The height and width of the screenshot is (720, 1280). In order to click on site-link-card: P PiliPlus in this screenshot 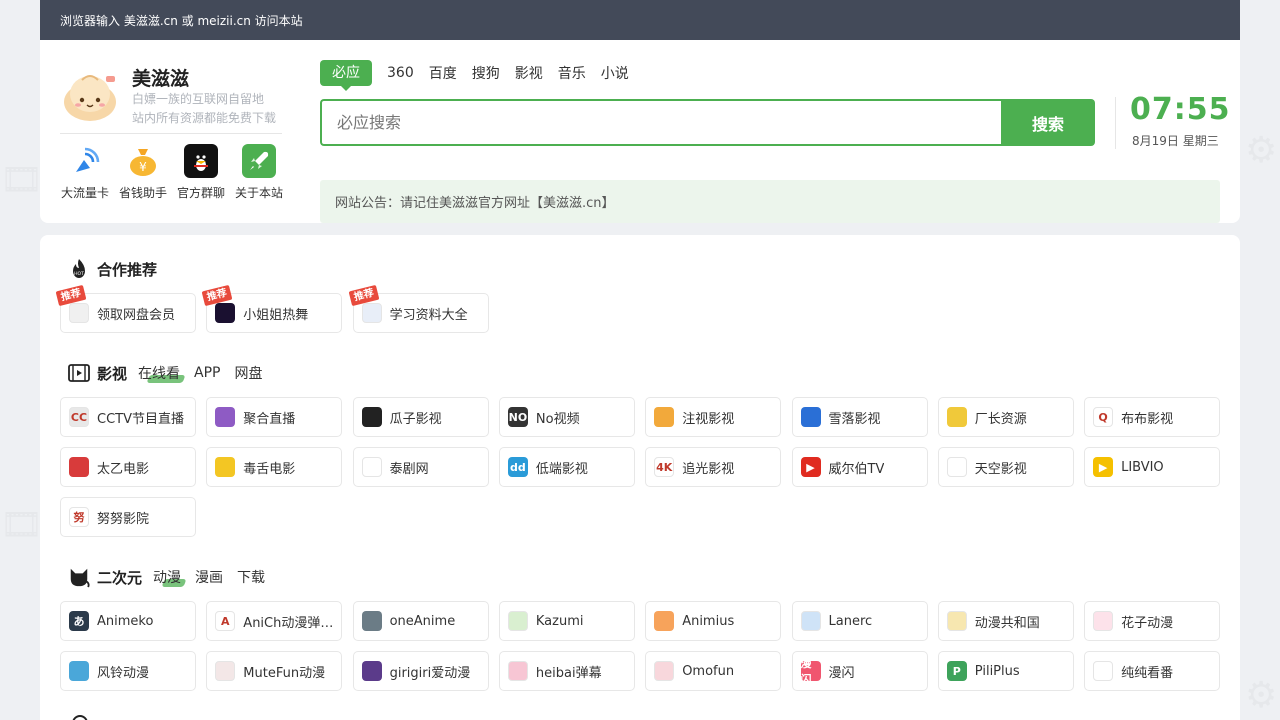, I will do `click(1005, 671)`.